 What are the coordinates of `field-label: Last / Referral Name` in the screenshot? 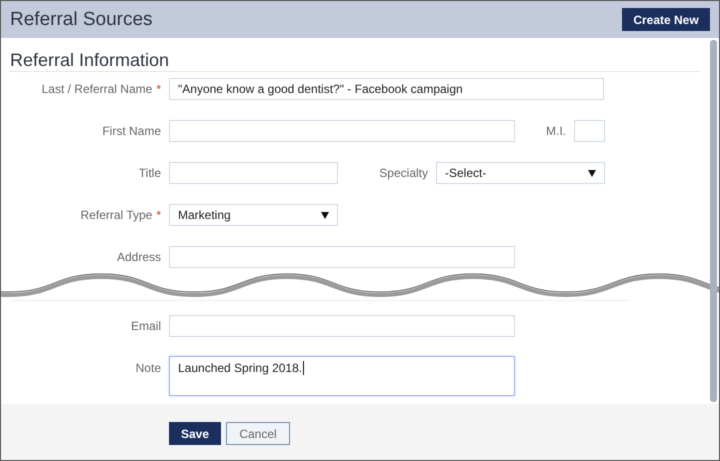 It's located at (97, 89).